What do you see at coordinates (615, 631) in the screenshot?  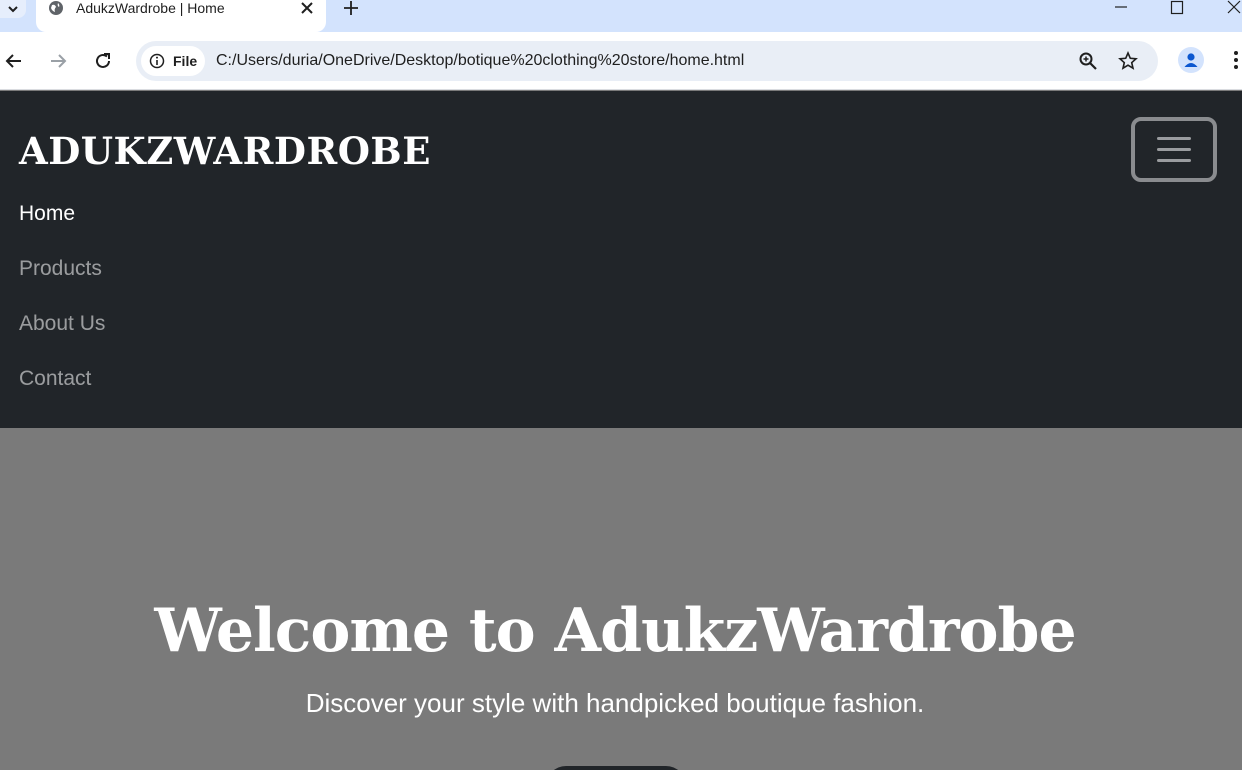 I see `hero-title: Welcome to AdukzWardrobe` at bounding box center [615, 631].